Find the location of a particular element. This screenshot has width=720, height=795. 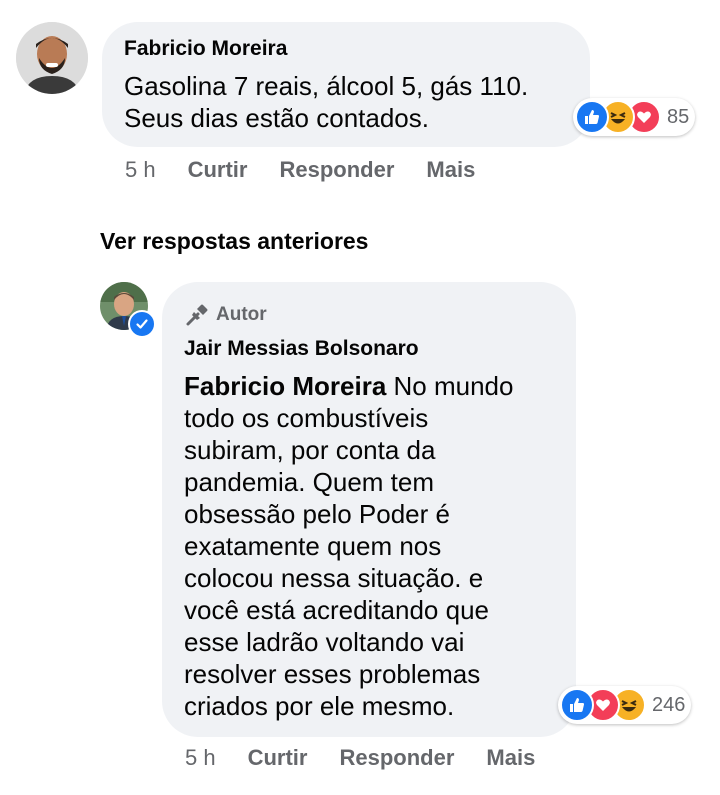

comment-text-line: Gasolina 7 reais, álcool 5, gás 110. is located at coordinates (326, 86).